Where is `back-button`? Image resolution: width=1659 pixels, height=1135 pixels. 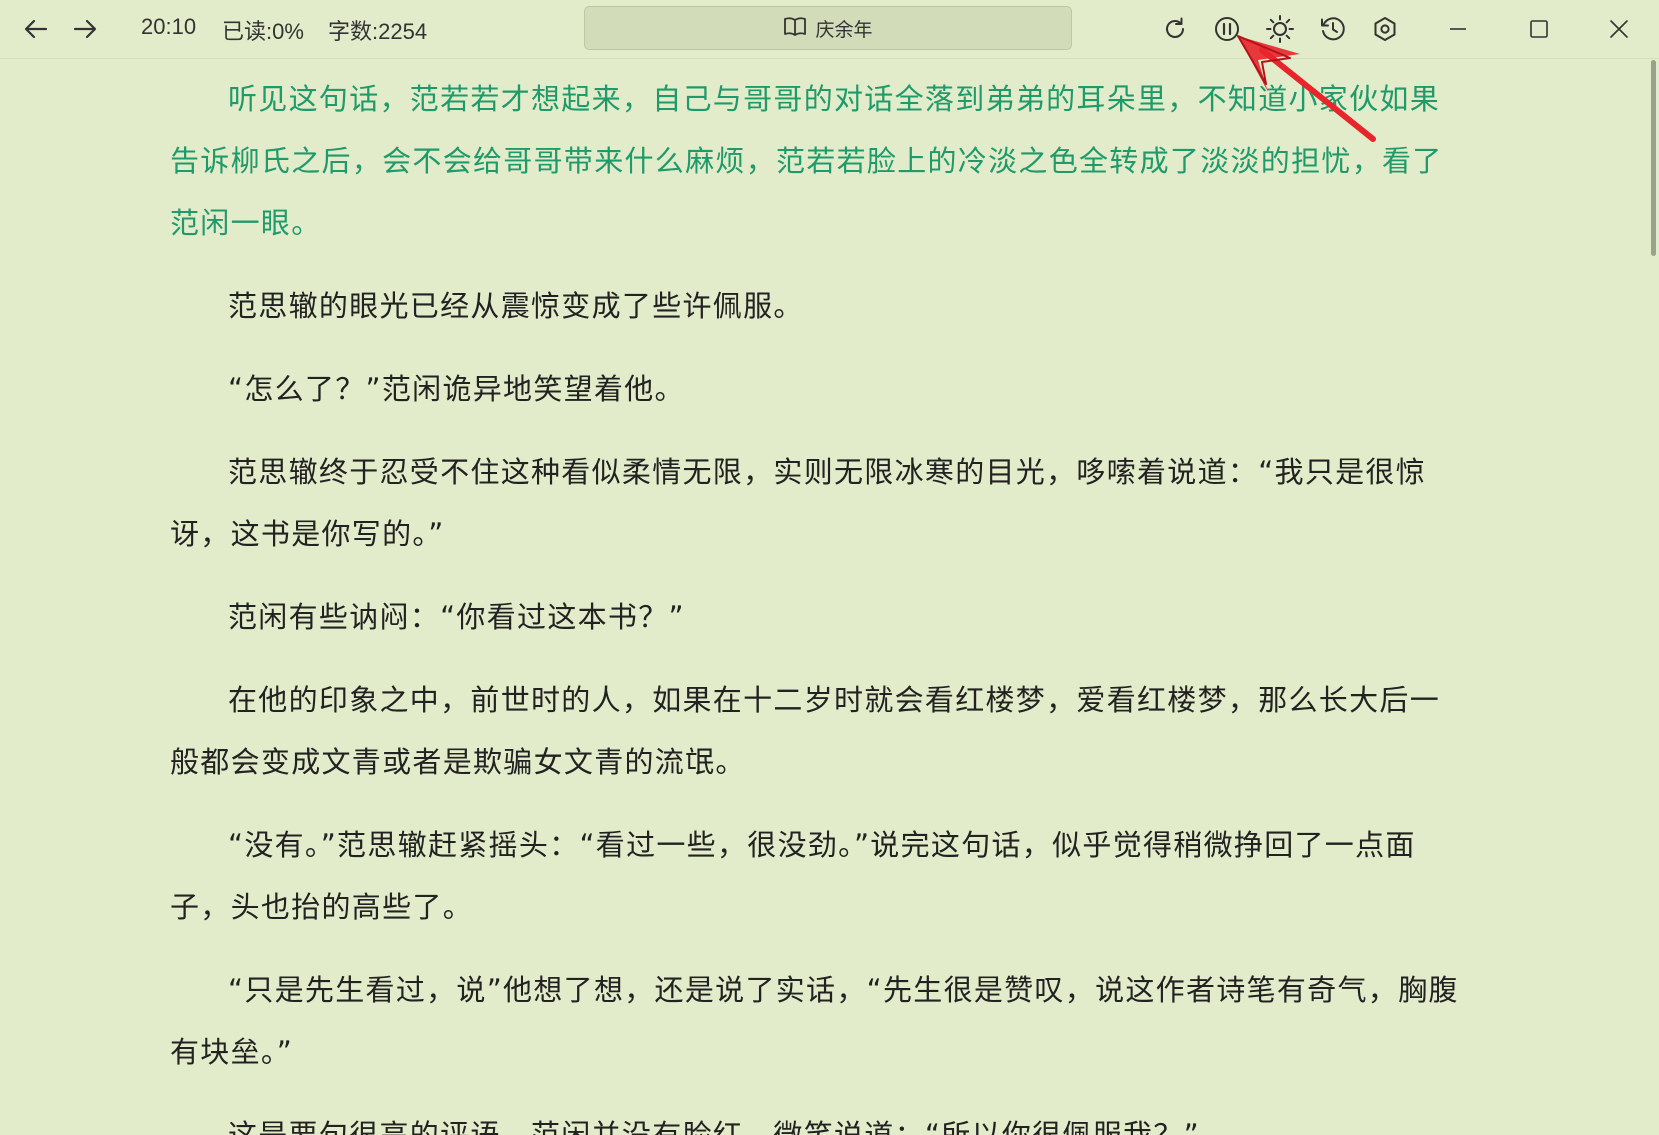
back-button is located at coordinates (36, 29).